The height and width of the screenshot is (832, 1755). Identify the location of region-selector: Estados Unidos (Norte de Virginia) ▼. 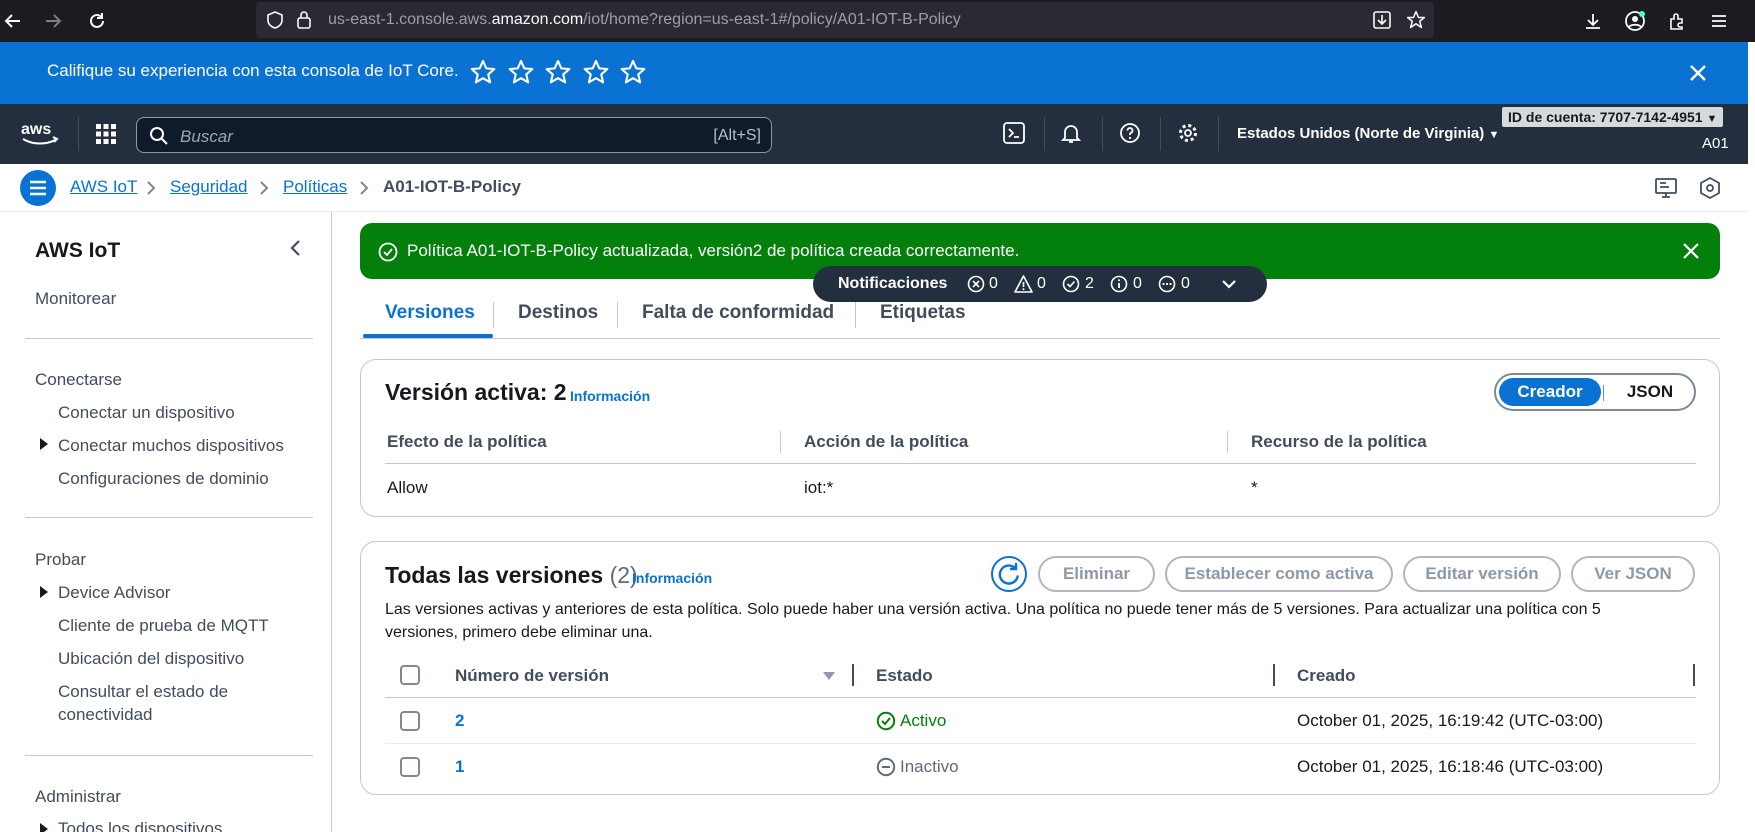
(1368, 133).